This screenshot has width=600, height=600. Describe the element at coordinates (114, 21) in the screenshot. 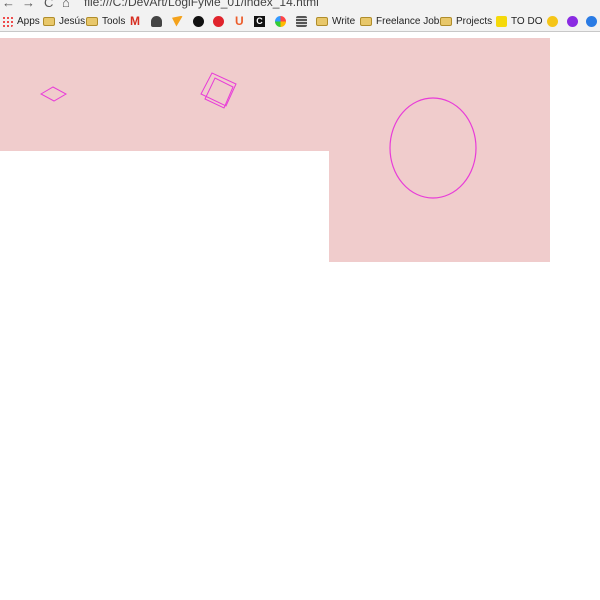

I see `bookmark-label: Tools` at that location.